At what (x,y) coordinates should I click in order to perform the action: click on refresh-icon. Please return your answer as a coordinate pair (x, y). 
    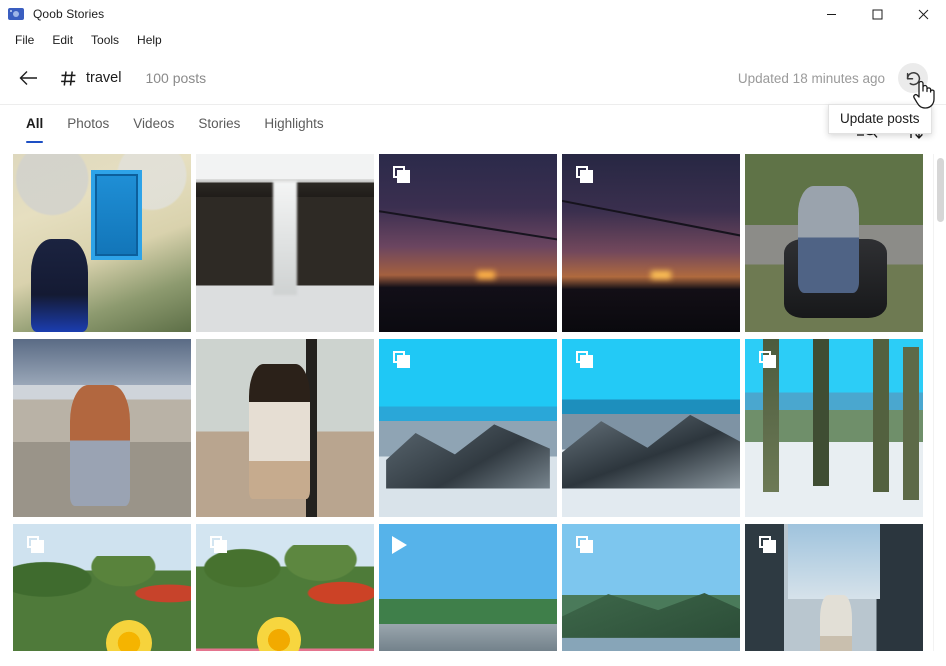
    Looking at the image, I should click on (913, 78).